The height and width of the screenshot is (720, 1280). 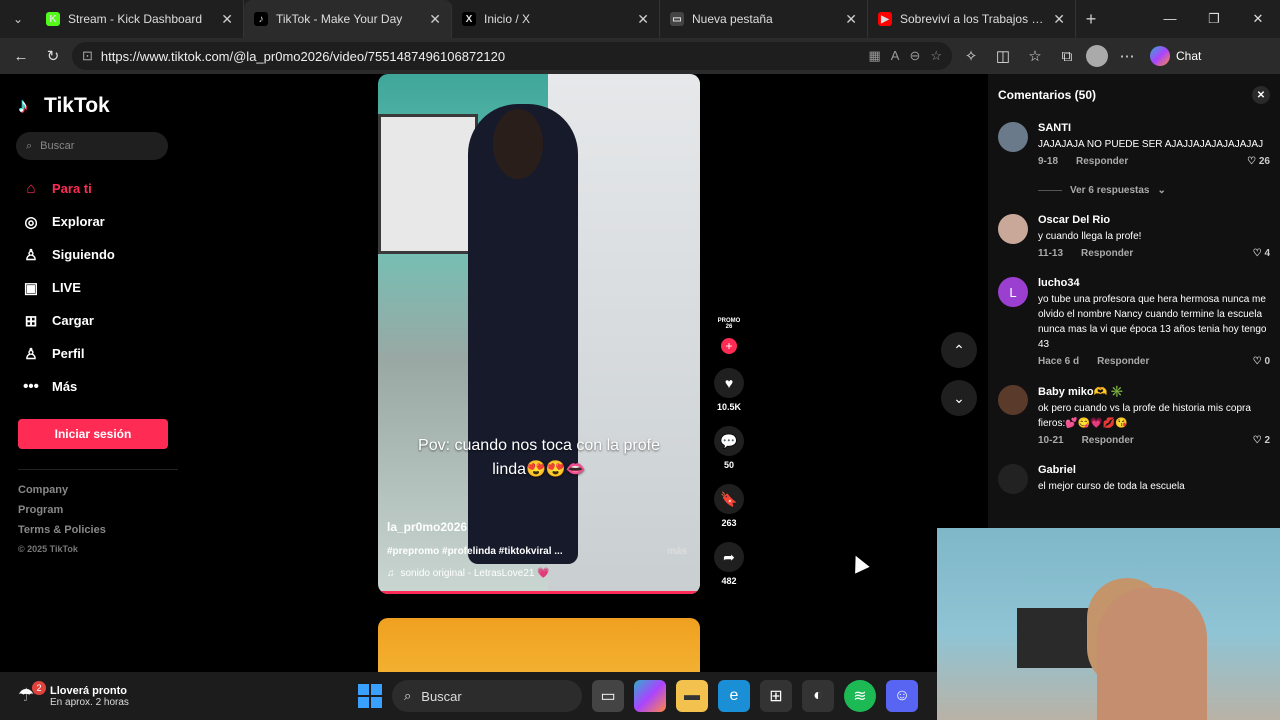 I want to click on weather-widget: ☂ 2 Lloverá pronto En aprox. 2 horas, so click(x=64, y=694).